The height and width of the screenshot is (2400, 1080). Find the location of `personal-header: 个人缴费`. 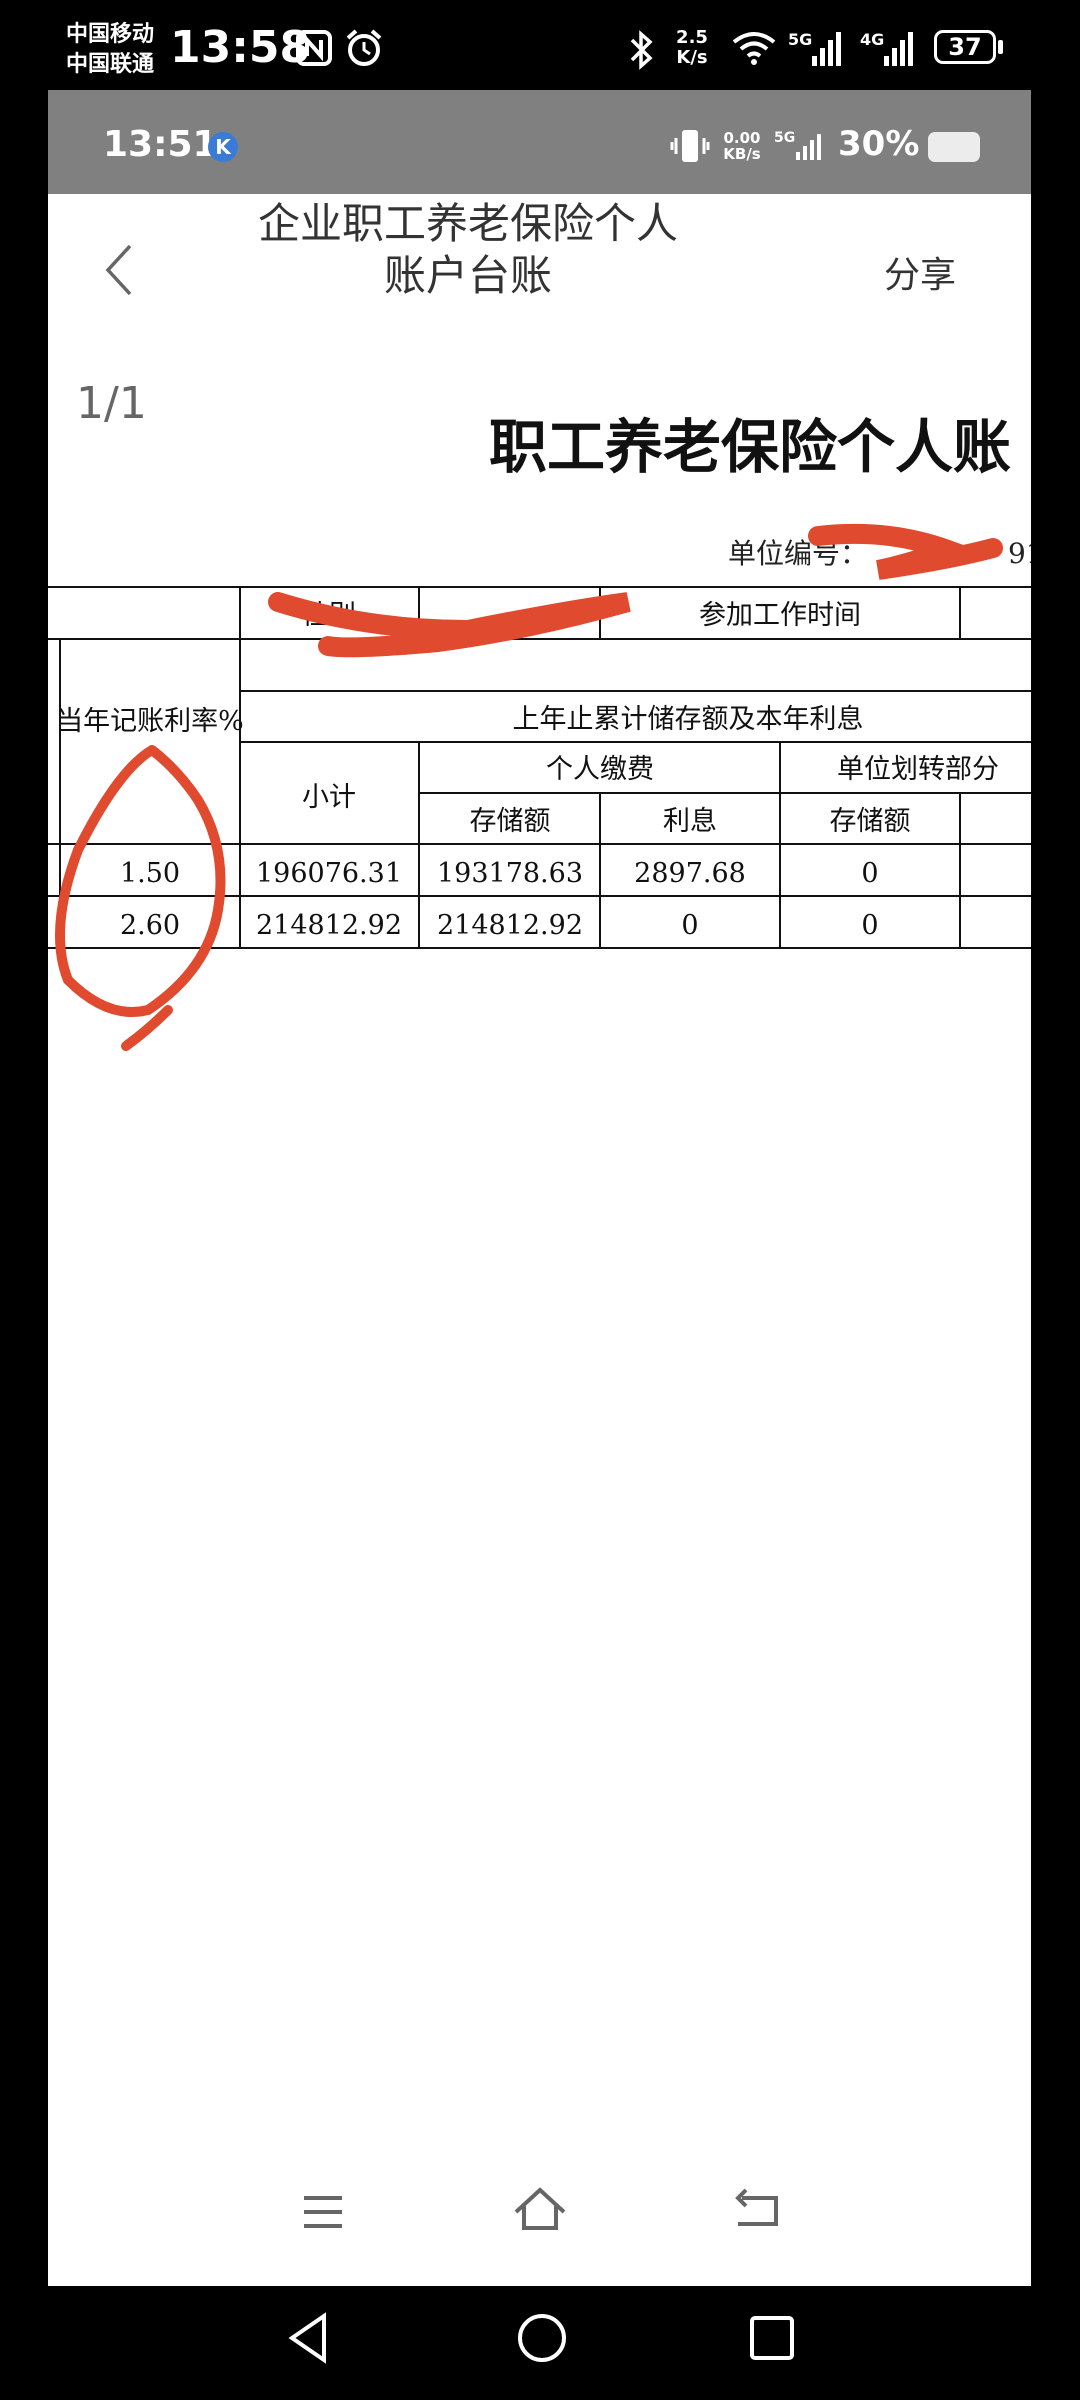

personal-header: 个人缴费 is located at coordinates (600, 769).